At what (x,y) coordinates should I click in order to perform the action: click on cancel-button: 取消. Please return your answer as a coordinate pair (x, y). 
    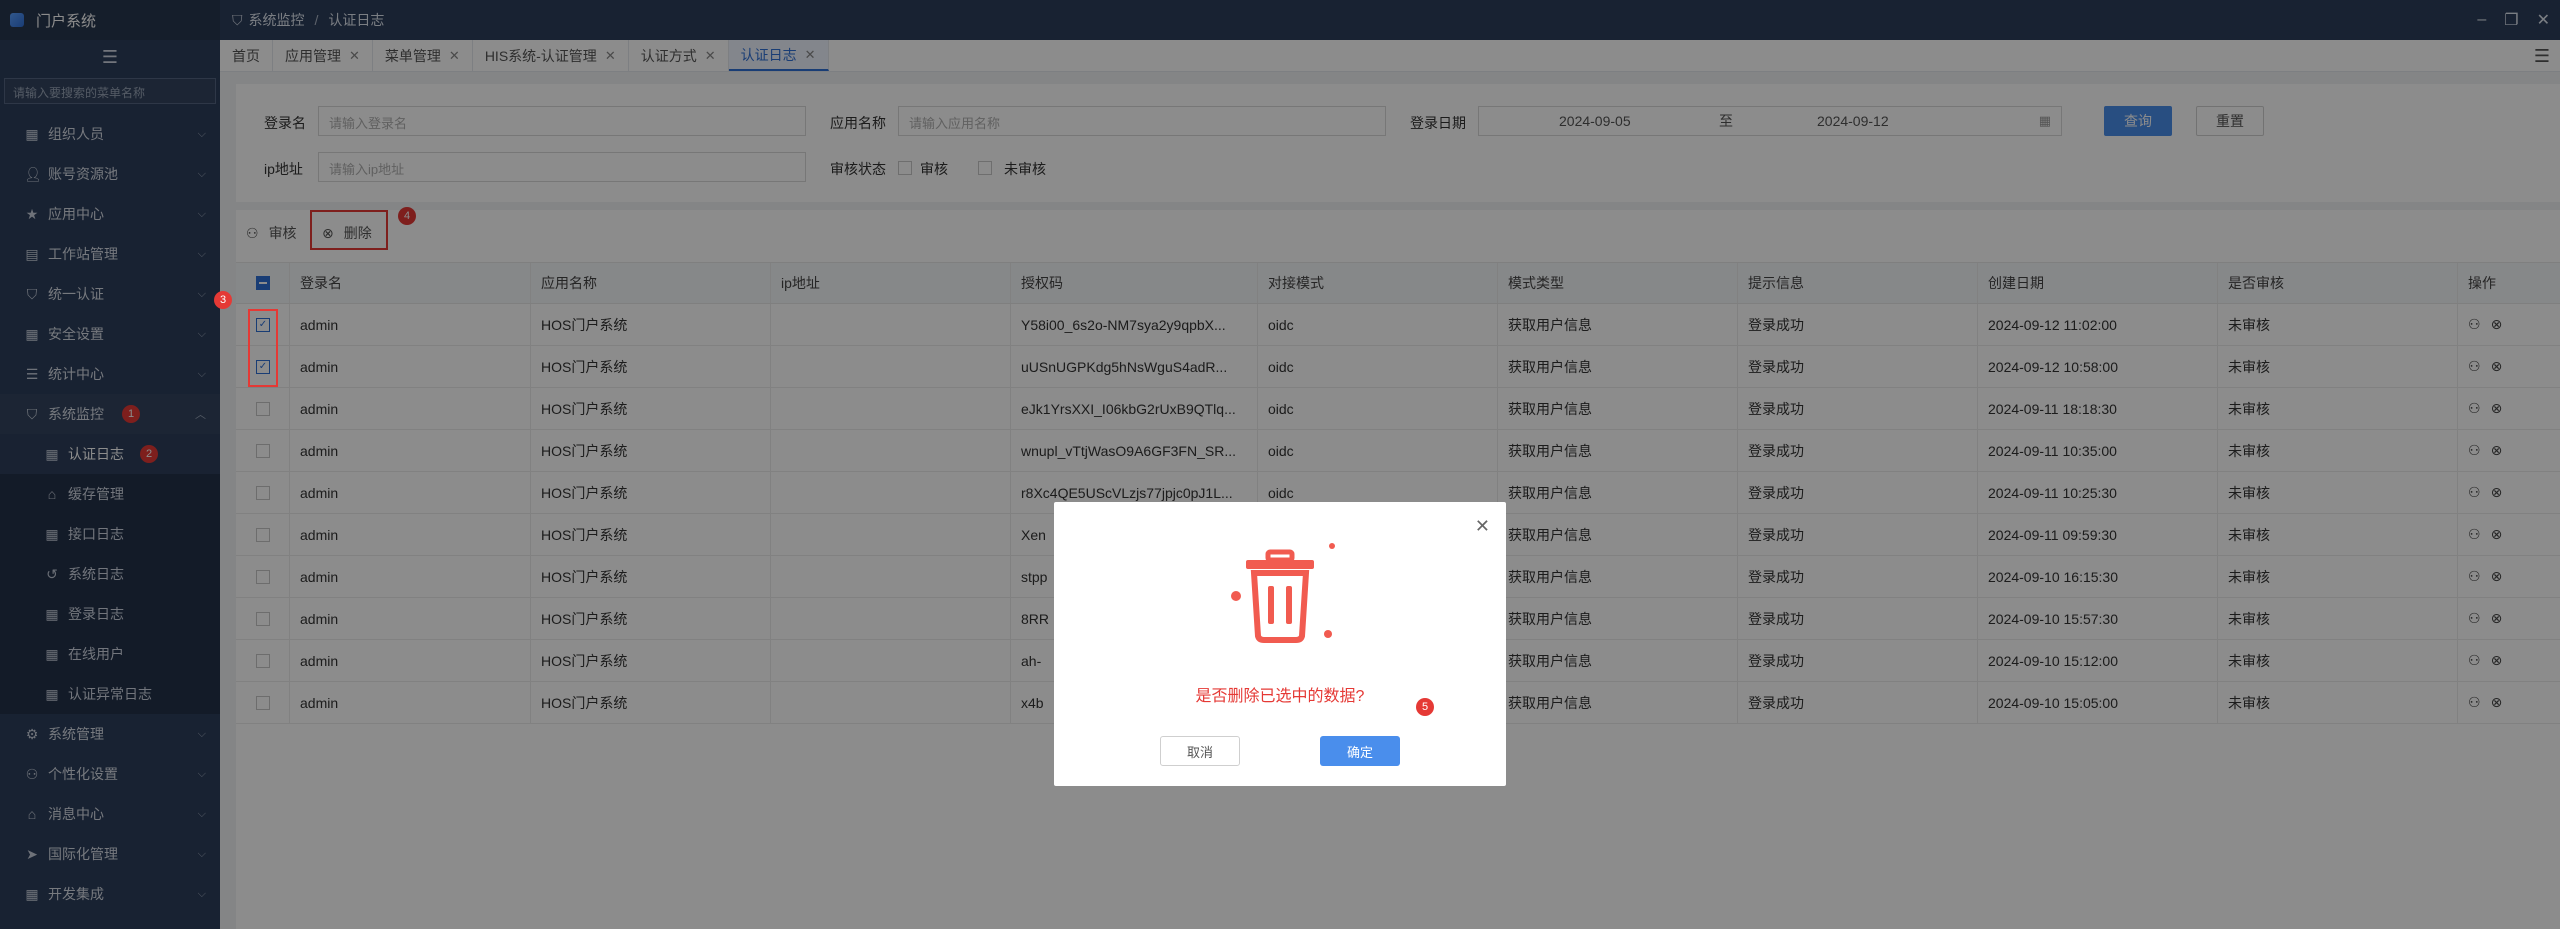
    Looking at the image, I should click on (1200, 751).